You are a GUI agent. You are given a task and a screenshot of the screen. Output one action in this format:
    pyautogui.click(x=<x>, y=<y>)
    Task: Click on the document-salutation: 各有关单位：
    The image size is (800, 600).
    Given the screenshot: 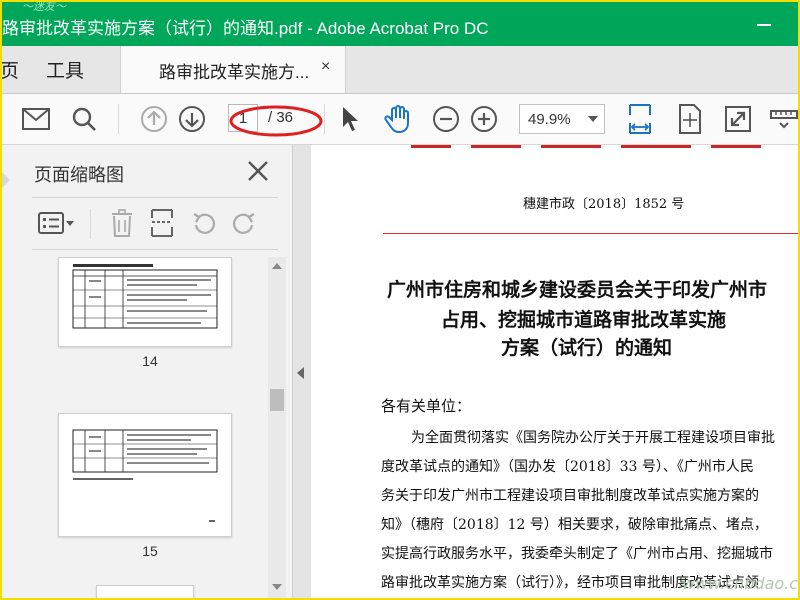 What is the action you would take?
    pyautogui.click(x=426, y=406)
    